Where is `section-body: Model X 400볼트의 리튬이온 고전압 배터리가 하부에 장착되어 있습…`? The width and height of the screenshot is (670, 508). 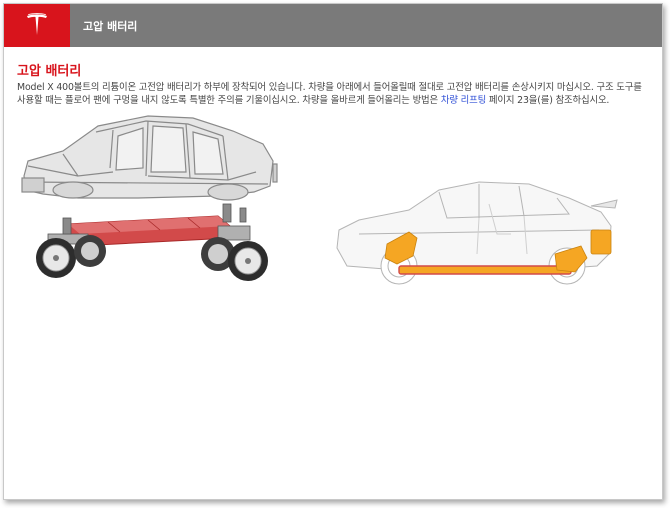
section-body: Model X 400볼트의 리튬이온 고전압 배터리가 하부에 장착되어 있습… is located at coordinates (333, 94).